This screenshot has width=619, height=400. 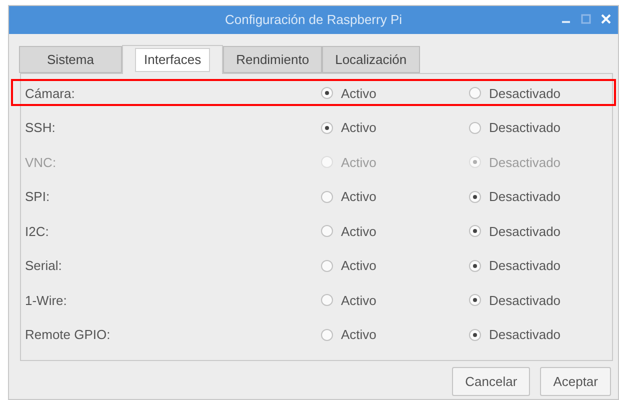 What do you see at coordinates (37, 197) in the screenshot?
I see `setting-label: SPI:` at bounding box center [37, 197].